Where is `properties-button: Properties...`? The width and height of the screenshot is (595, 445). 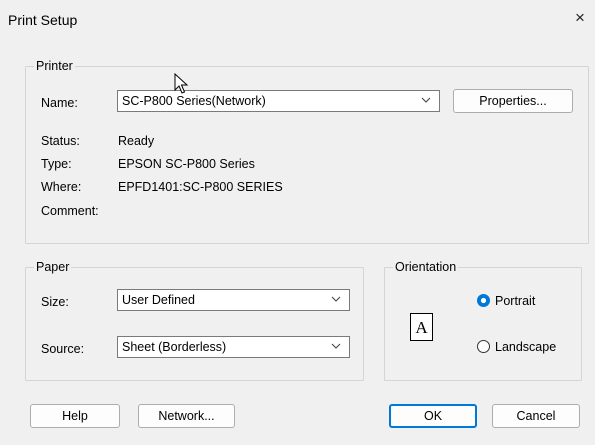 properties-button: Properties... is located at coordinates (513, 101).